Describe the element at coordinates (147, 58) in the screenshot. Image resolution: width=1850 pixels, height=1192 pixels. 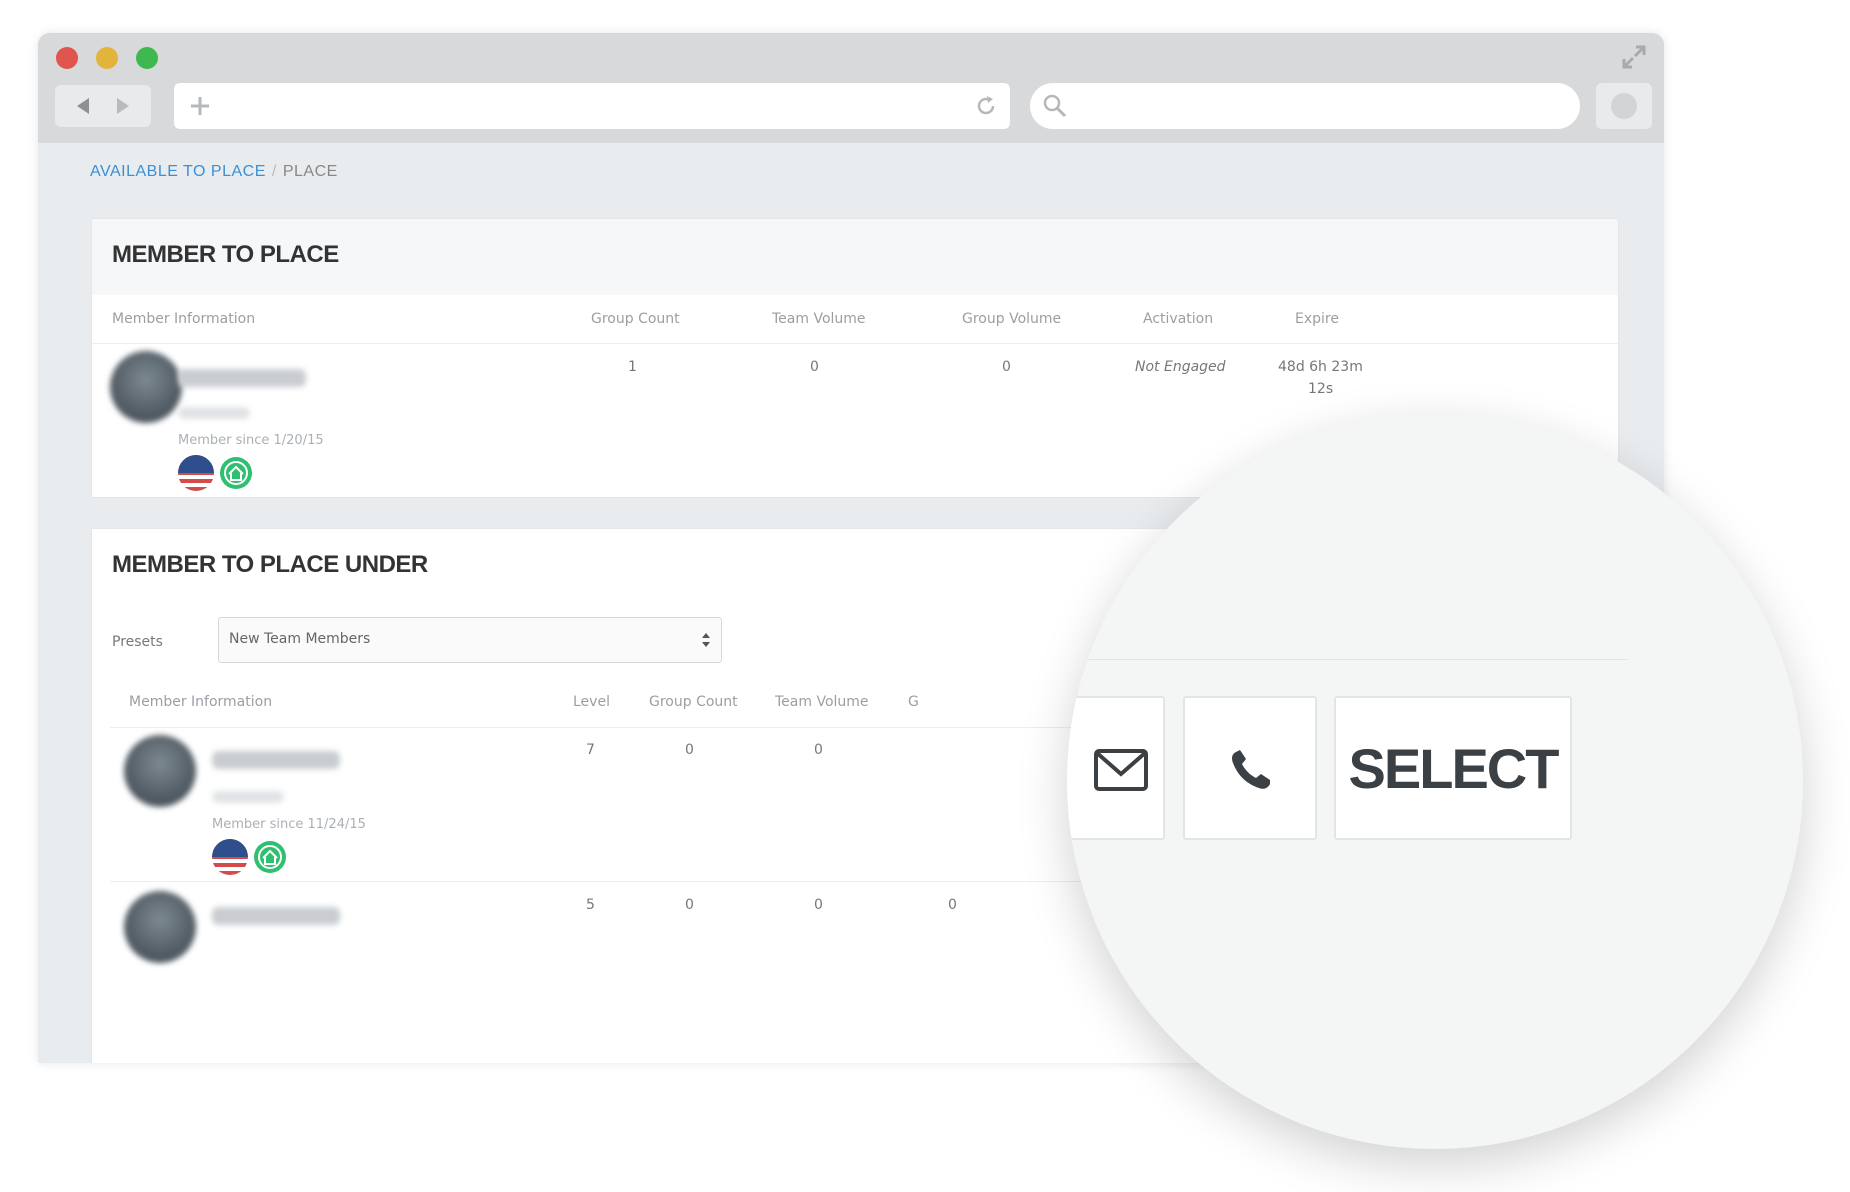
I see `zoom-window-dot` at that location.